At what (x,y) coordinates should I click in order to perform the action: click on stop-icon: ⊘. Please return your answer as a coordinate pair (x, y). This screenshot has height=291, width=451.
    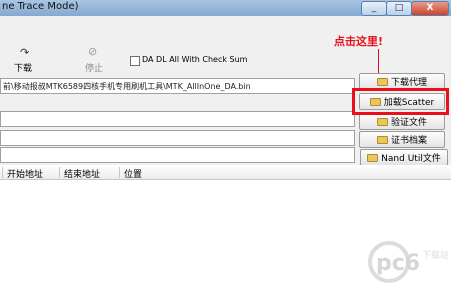
    Looking at the image, I should click on (93, 51).